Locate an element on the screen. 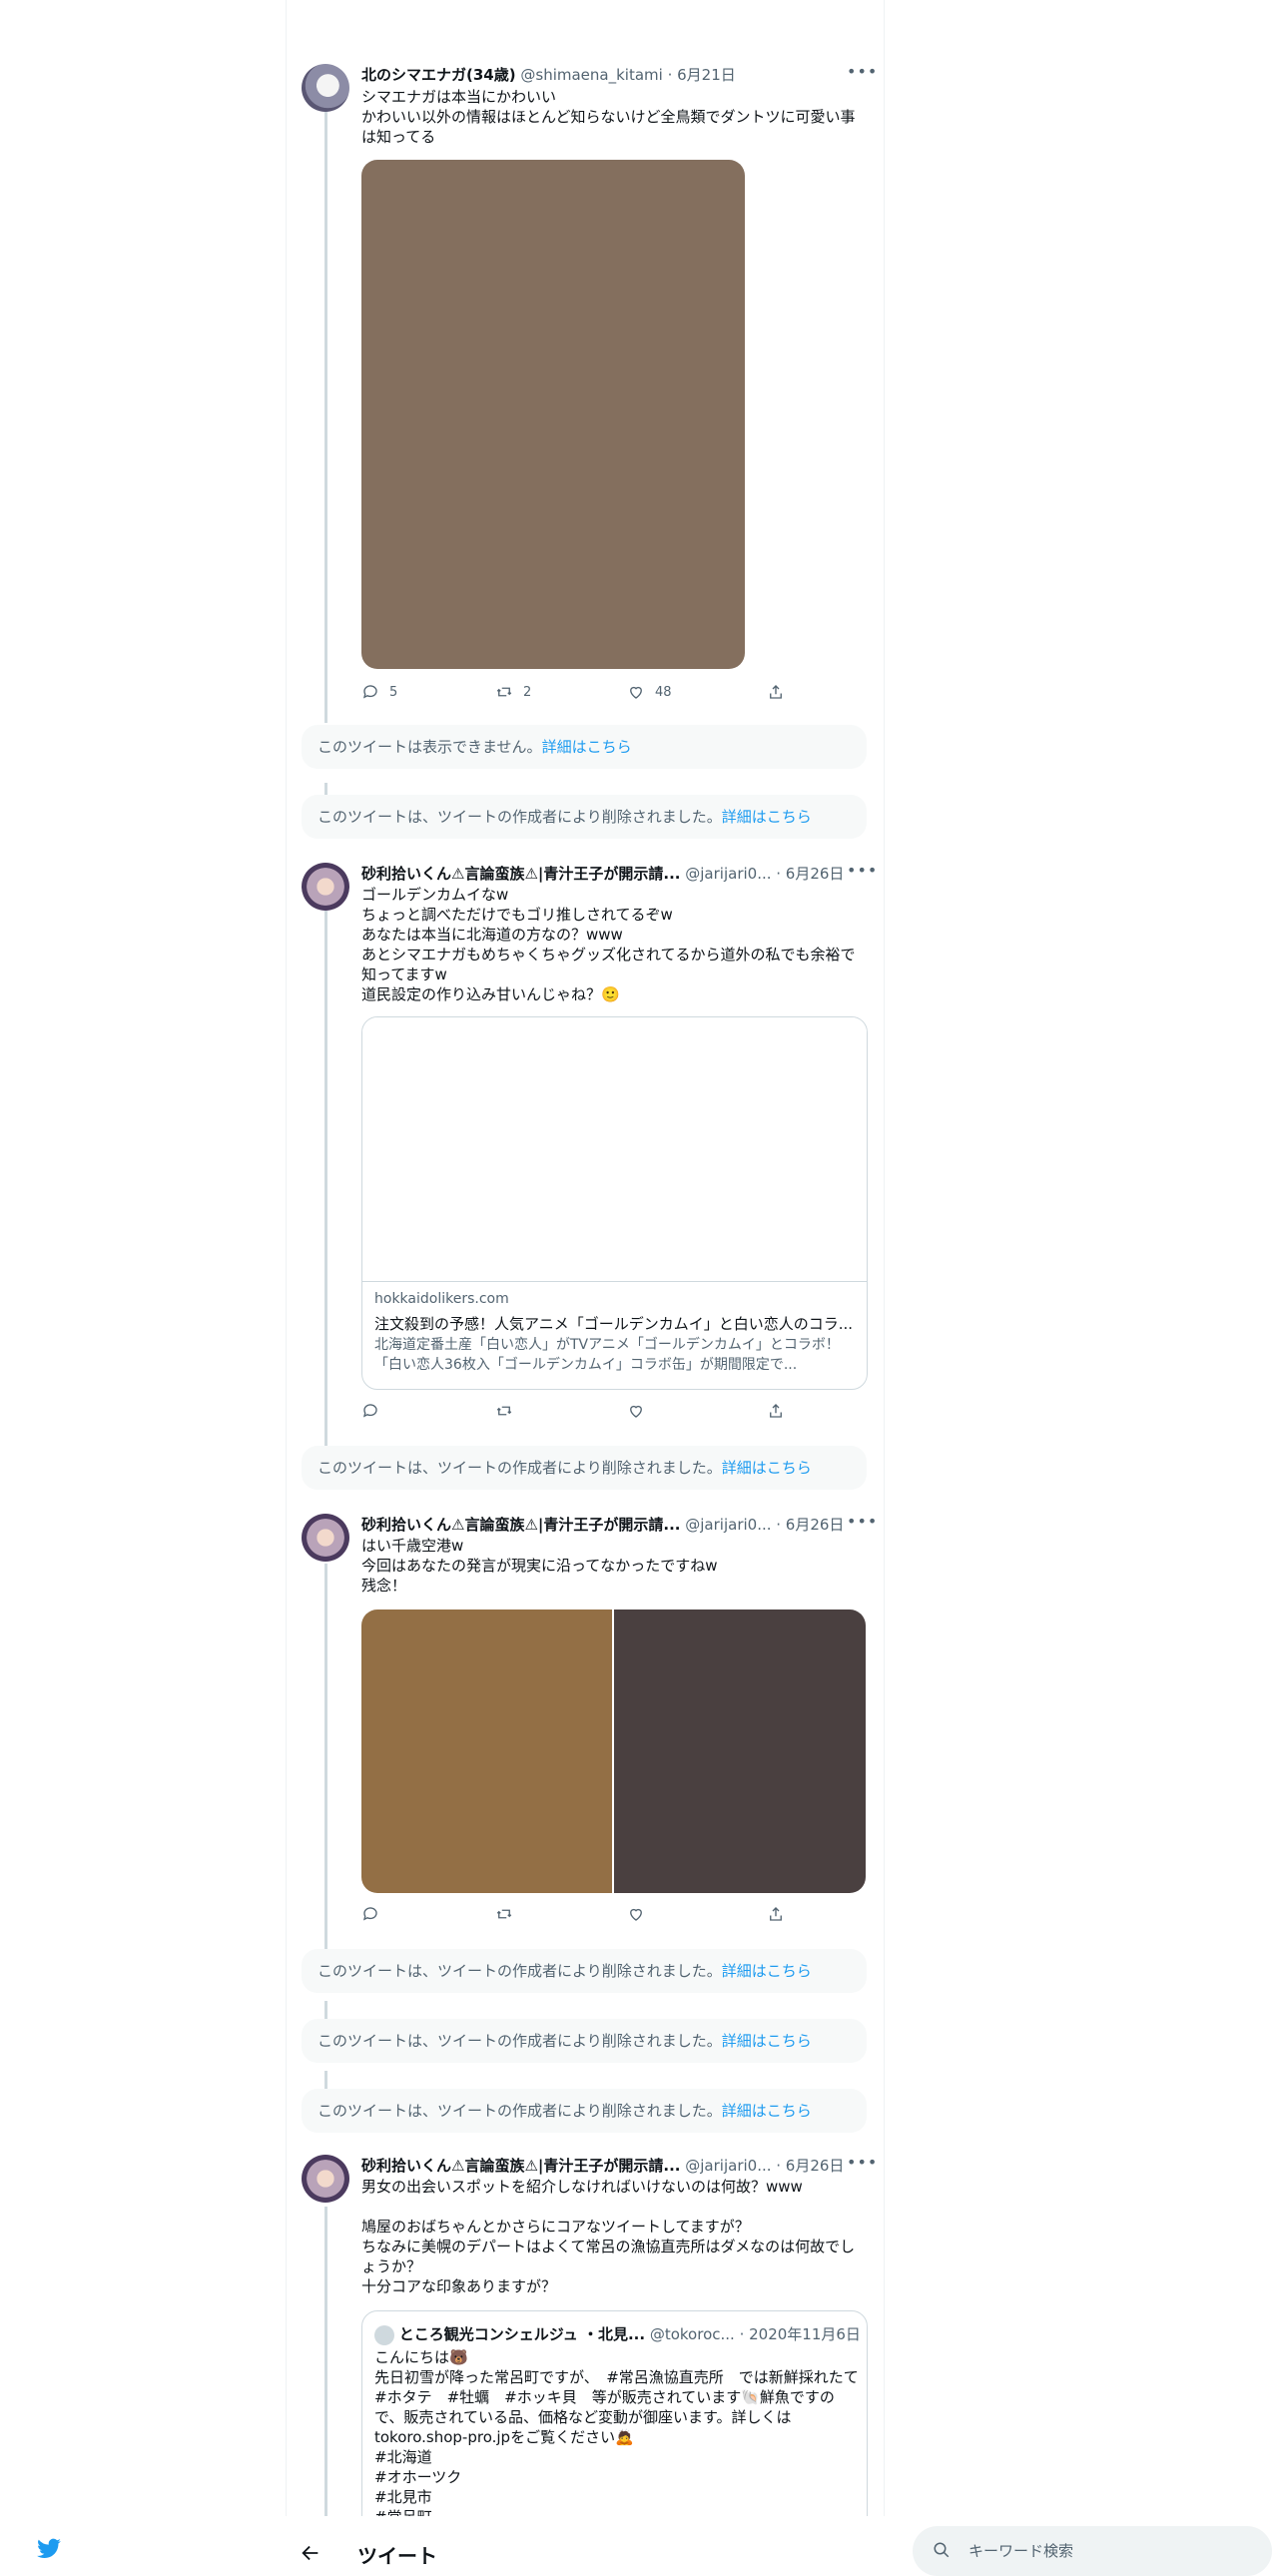 The height and width of the screenshot is (2576, 1282). tweet-actions: 5 2 48 is located at coordinates (581, 694).